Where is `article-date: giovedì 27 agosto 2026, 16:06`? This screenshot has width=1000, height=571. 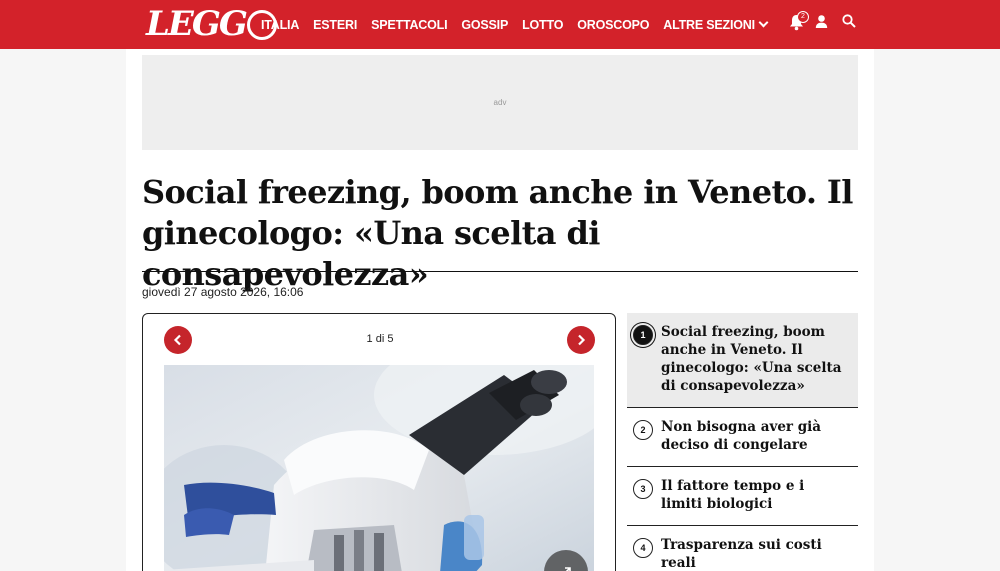
article-date: giovedì 27 agosto 2026, 16:06 is located at coordinates (223, 292).